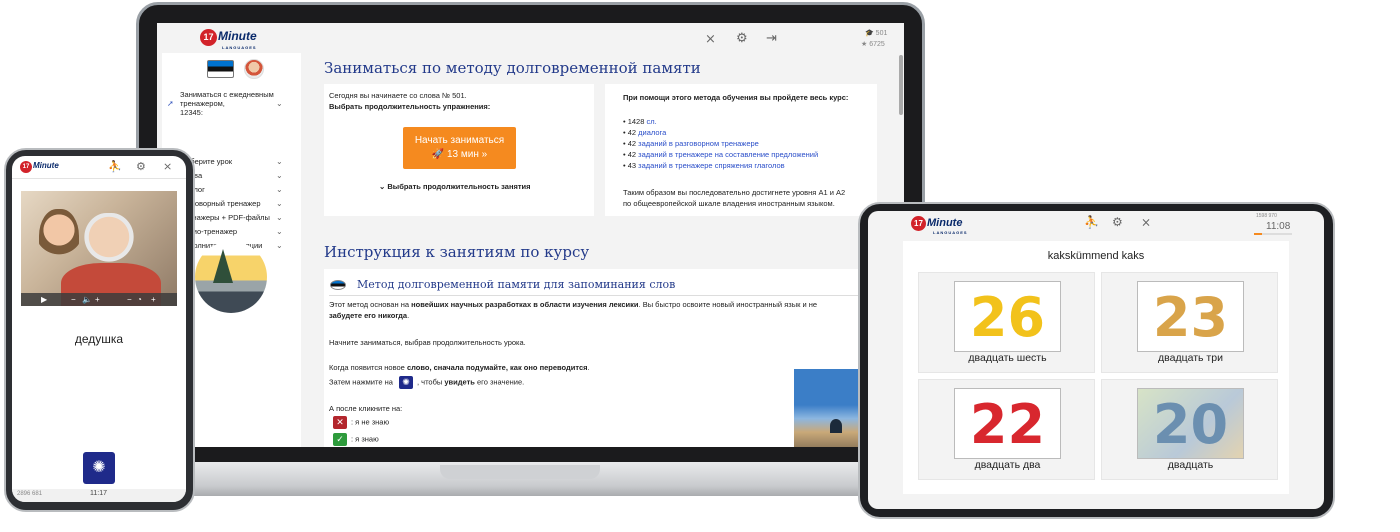 This screenshot has width=1400, height=532. Describe the element at coordinates (1258, 234) in the screenshot. I see `progress-fill` at that location.